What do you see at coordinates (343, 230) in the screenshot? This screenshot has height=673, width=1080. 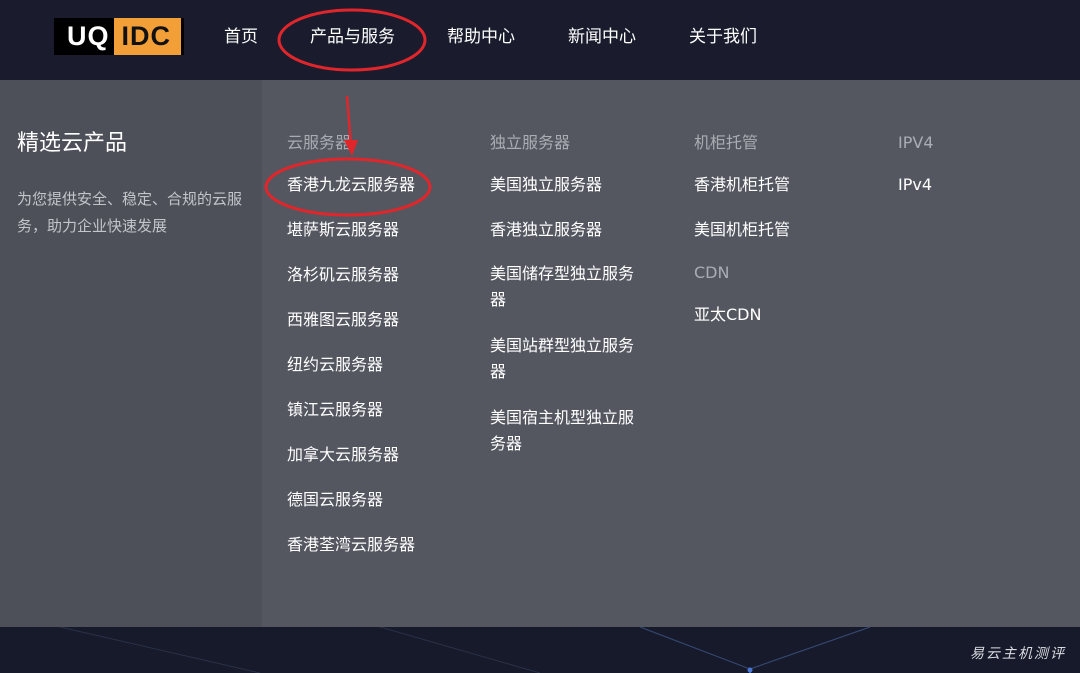 I see `menu-link-kansas-cloud: 堪萨斯云服务器` at bounding box center [343, 230].